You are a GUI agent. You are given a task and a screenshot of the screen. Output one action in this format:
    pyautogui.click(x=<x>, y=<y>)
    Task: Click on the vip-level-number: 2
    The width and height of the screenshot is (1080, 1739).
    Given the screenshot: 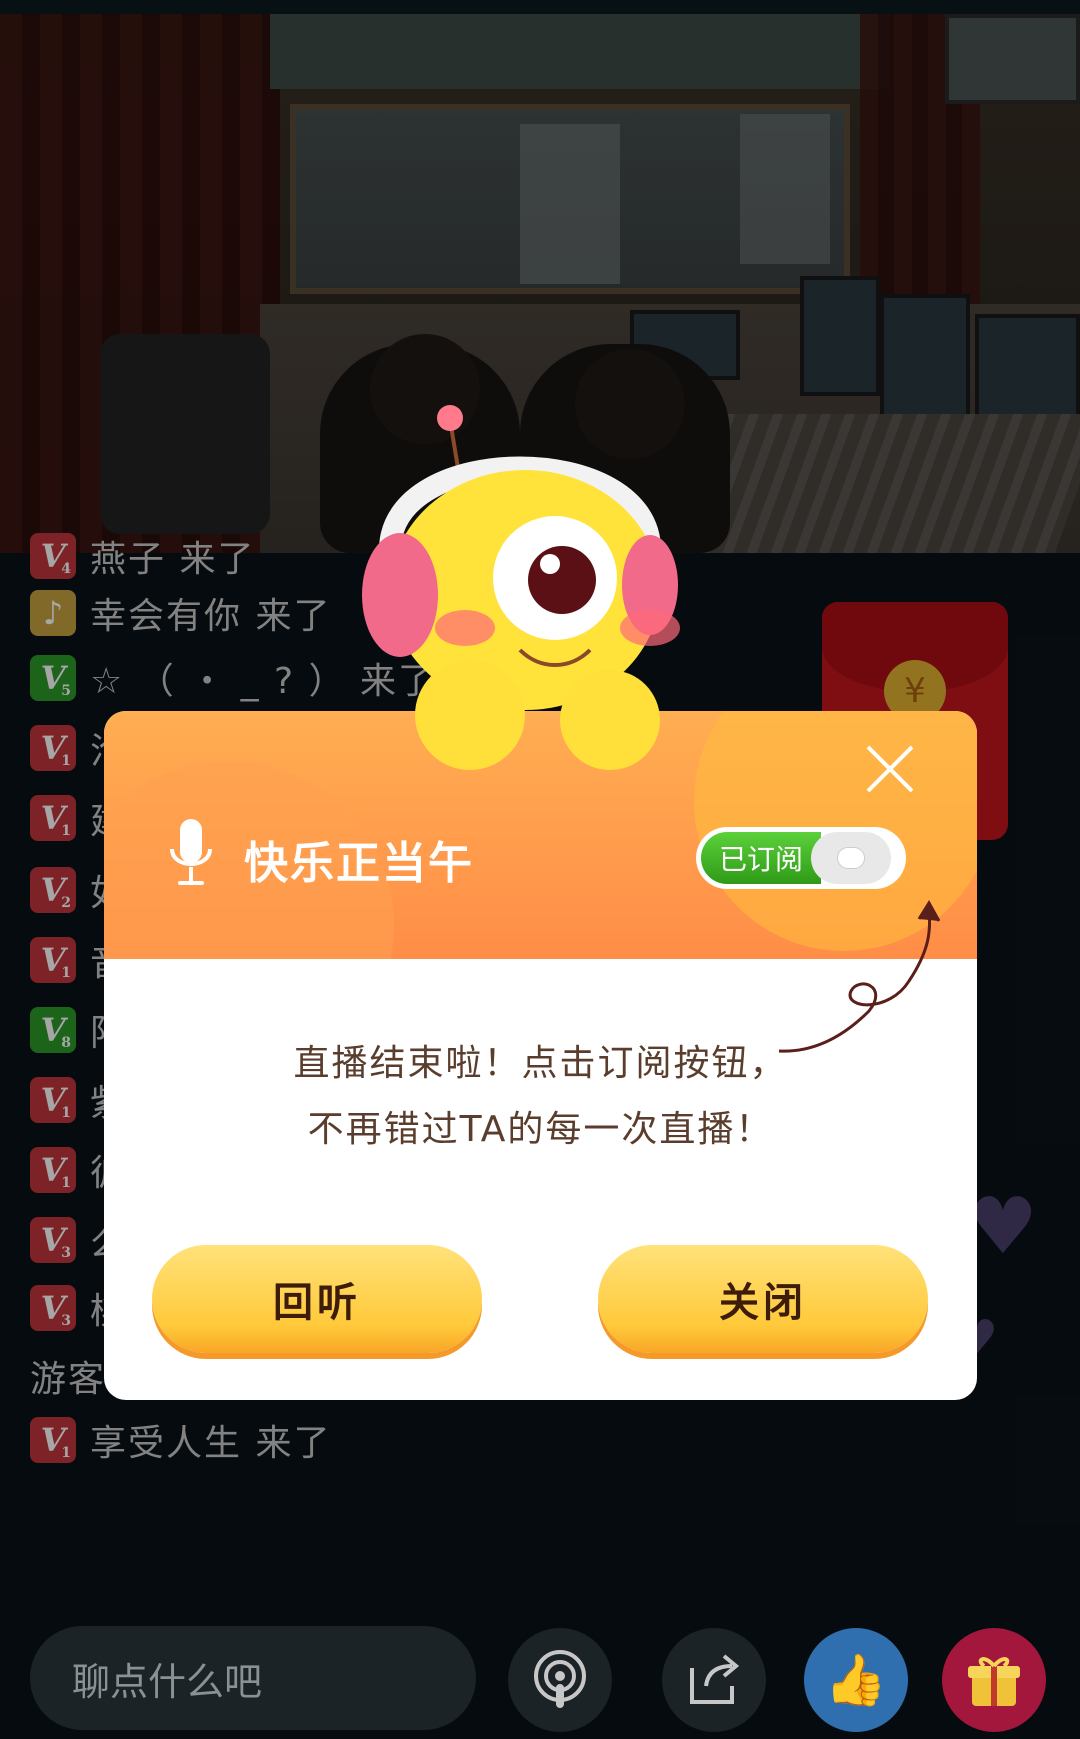 What is the action you would take?
    pyautogui.click(x=66, y=903)
    